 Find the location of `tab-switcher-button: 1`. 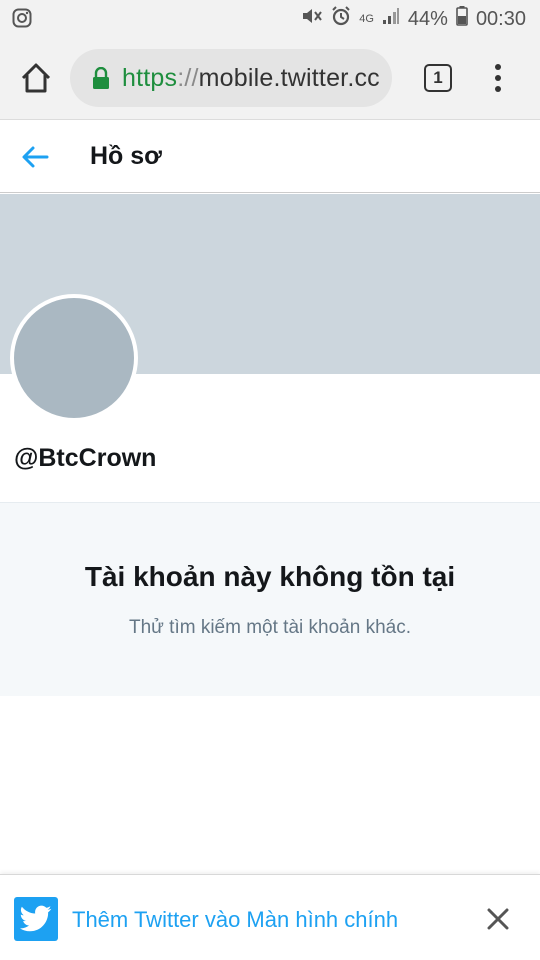

tab-switcher-button: 1 is located at coordinates (438, 78).